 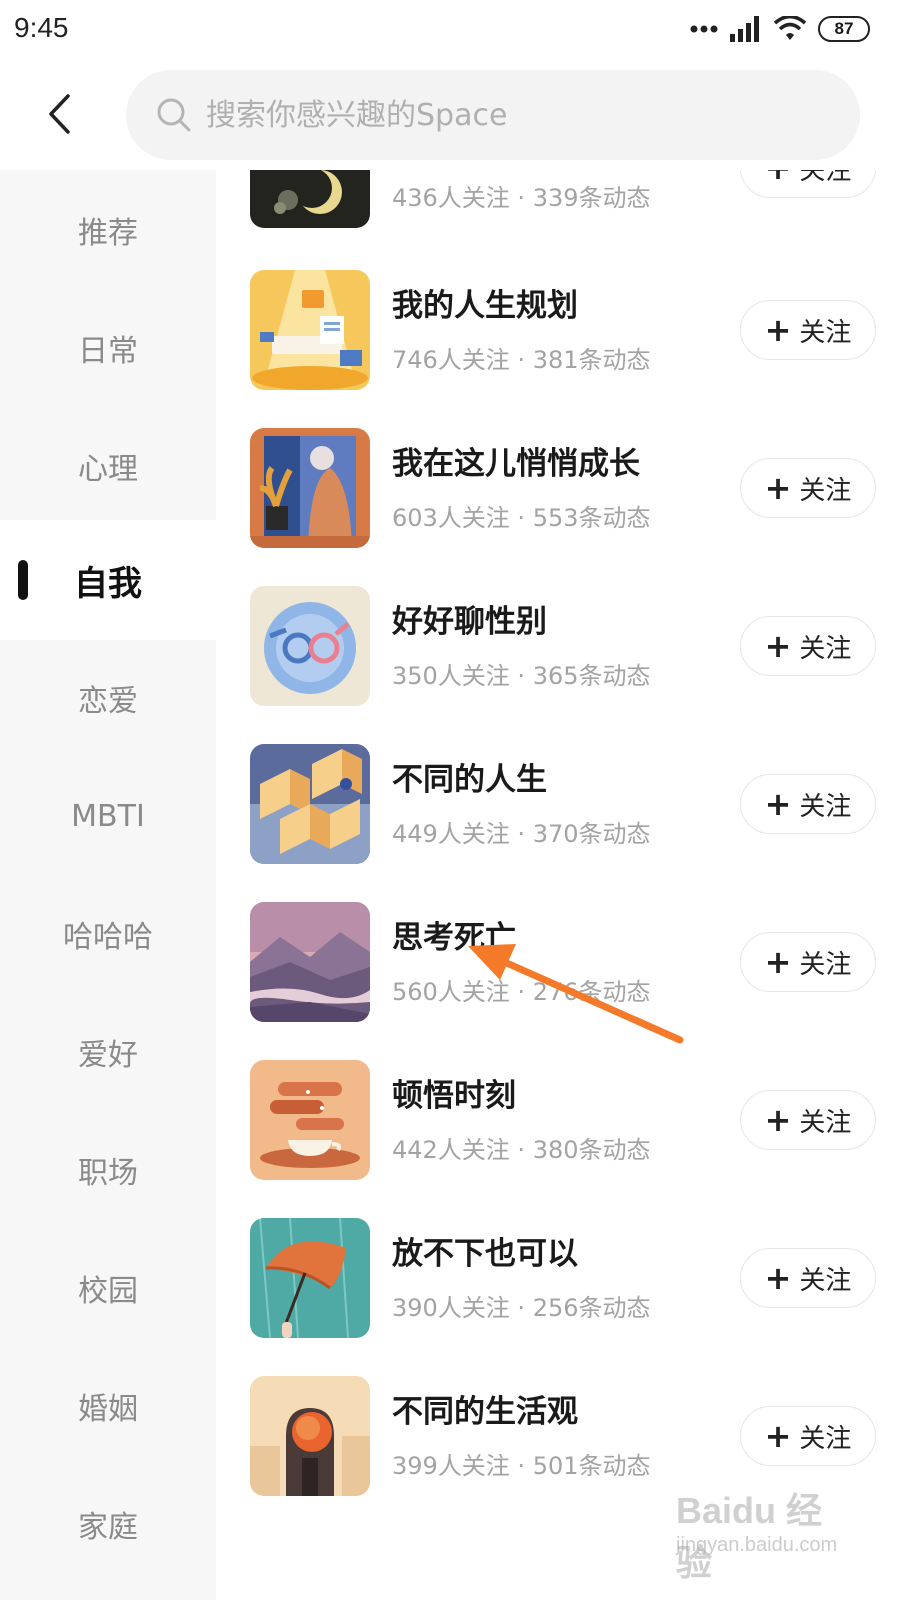 I want to click on sidebar-item-psychology: 心理, so click(x=108, y=466).